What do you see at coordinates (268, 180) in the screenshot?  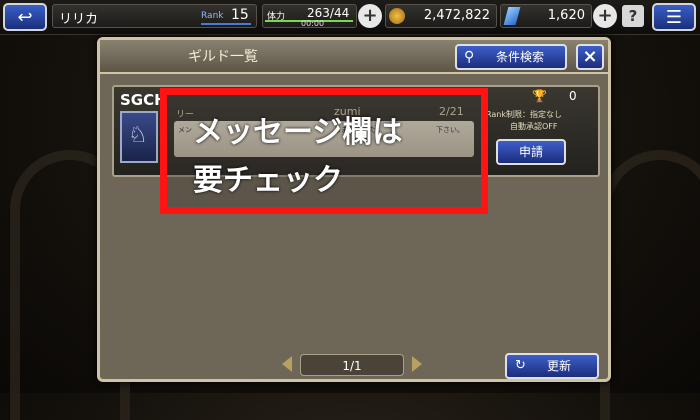 I see `annotation-line-2: 要チェック` at bounding box center [268, 180].